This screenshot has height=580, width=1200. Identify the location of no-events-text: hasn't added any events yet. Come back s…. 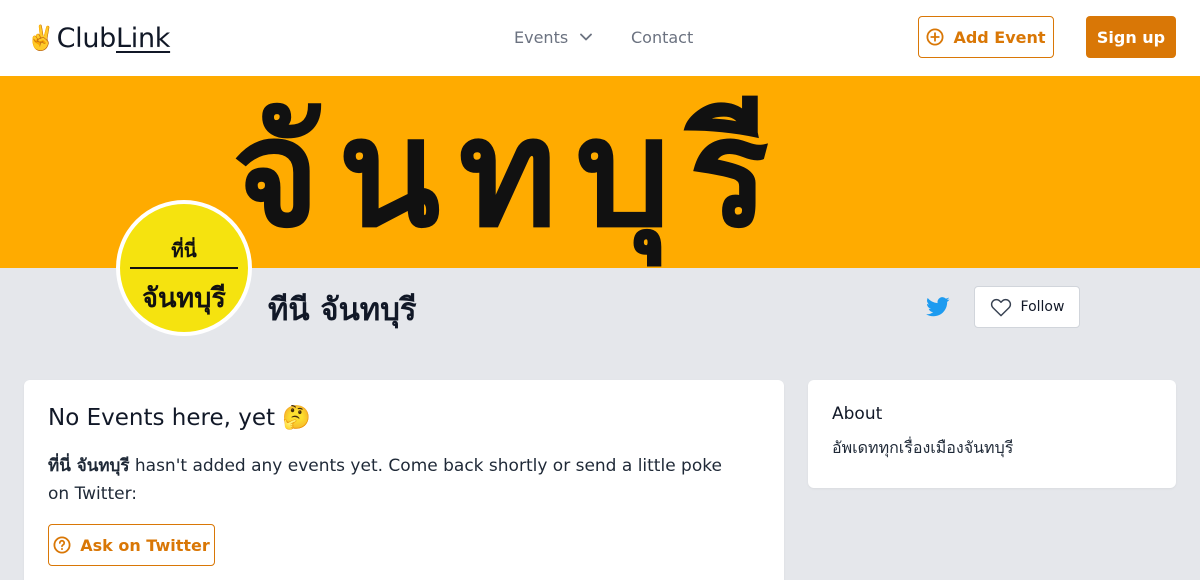
(385, 480).